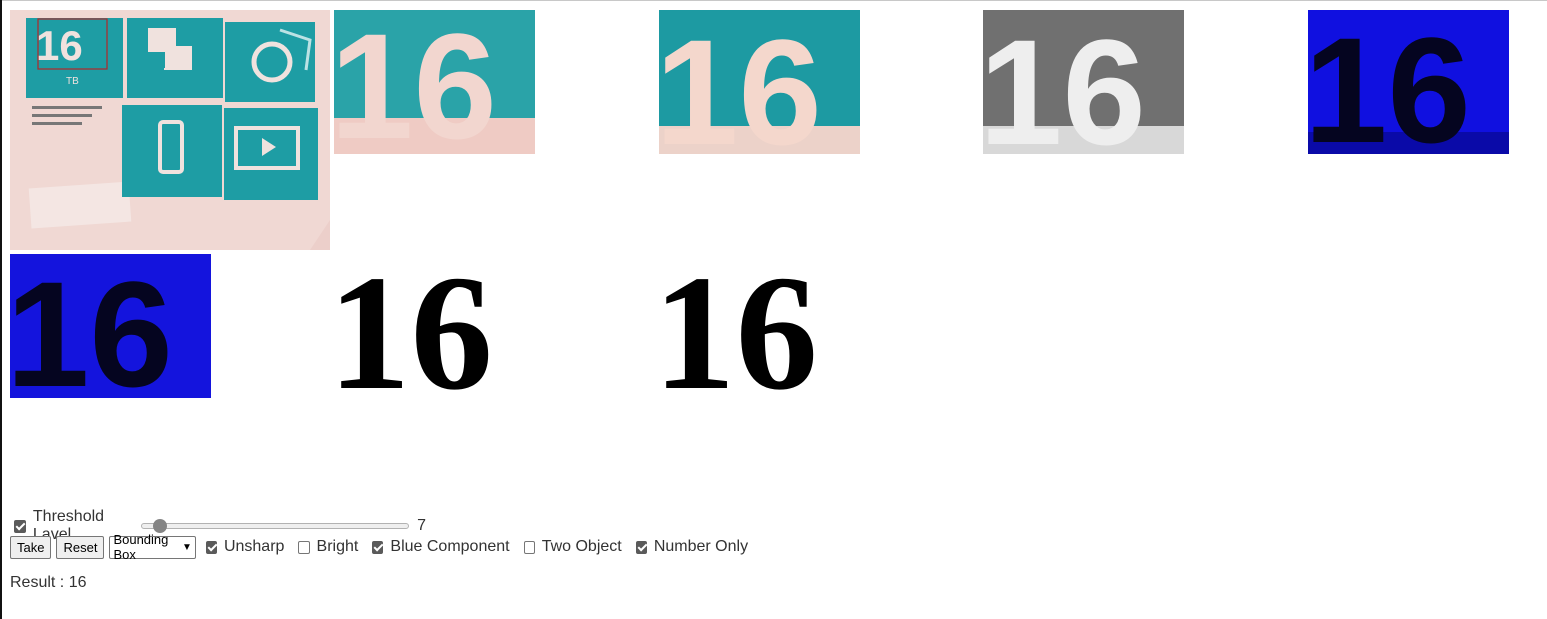  What do you see at coordinates (141, 547) in the screenshot?
I see `mode-select-value: Bounding Box` at bounding box center [141, 547].